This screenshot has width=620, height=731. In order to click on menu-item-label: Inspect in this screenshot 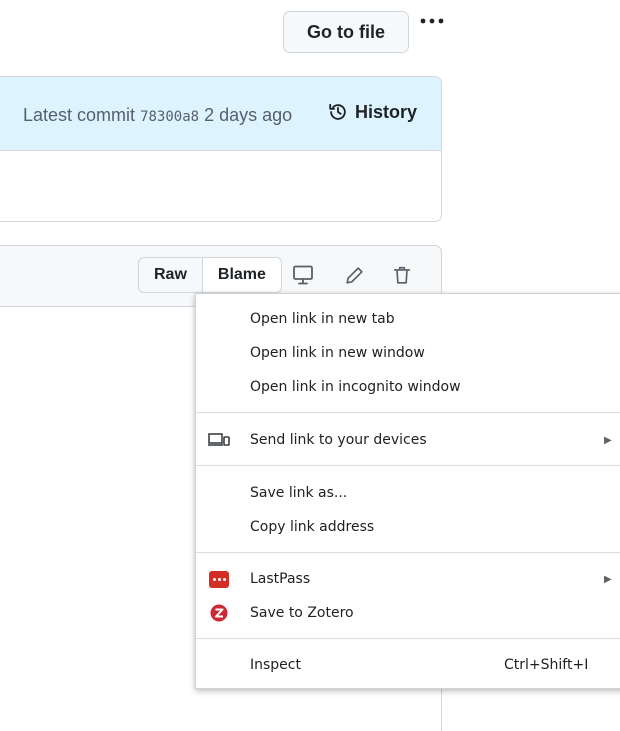, I will do `click(275, 665)`.